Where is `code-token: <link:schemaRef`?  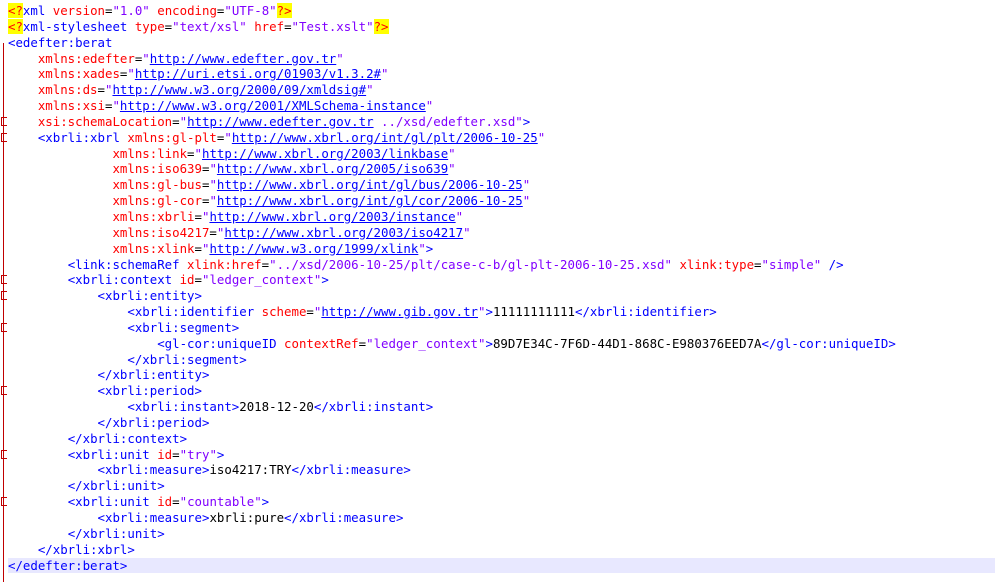
code-token: <link:schemaRef is located at coordinates (127, 264).